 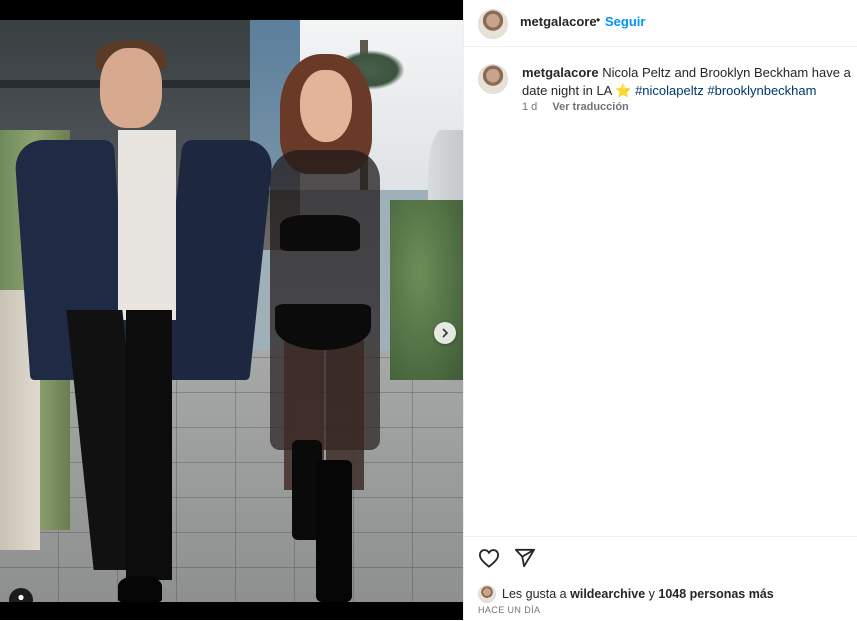 What do you see at coordinates (530, 107) in the screenshot?
I see `post-age: 1 d` at bounding box center [530, 107].